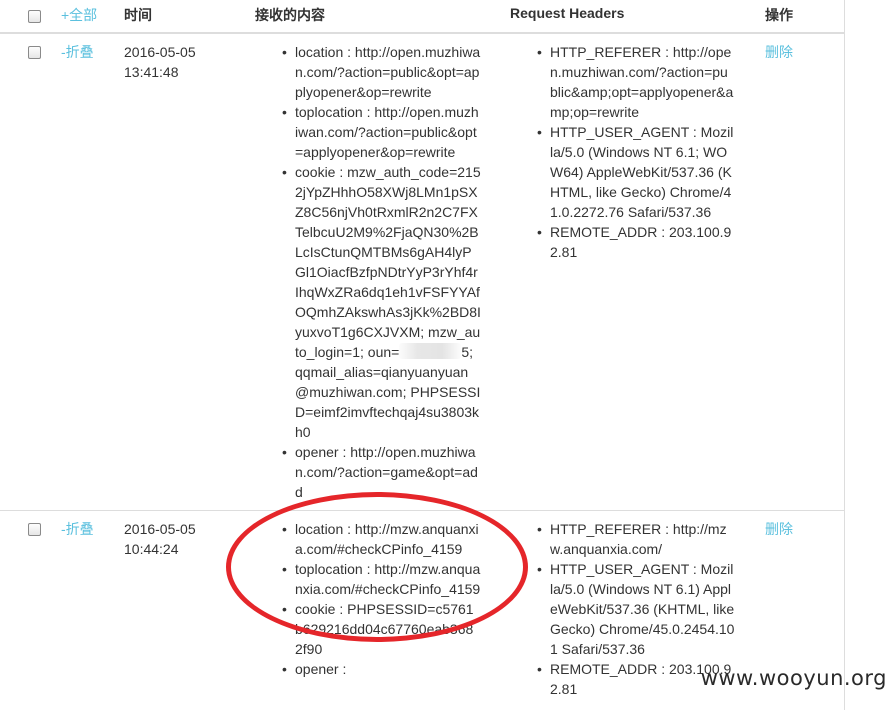 The width and height of the screenshot is (895, 711). I want to click on watermark: www.wooyun.org, so click(793, 678).